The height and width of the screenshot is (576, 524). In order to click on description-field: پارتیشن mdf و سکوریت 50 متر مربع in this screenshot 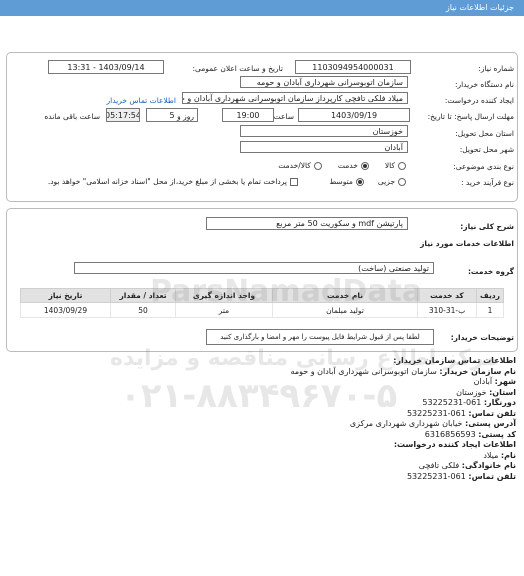, I will do `click(307, 223)`.